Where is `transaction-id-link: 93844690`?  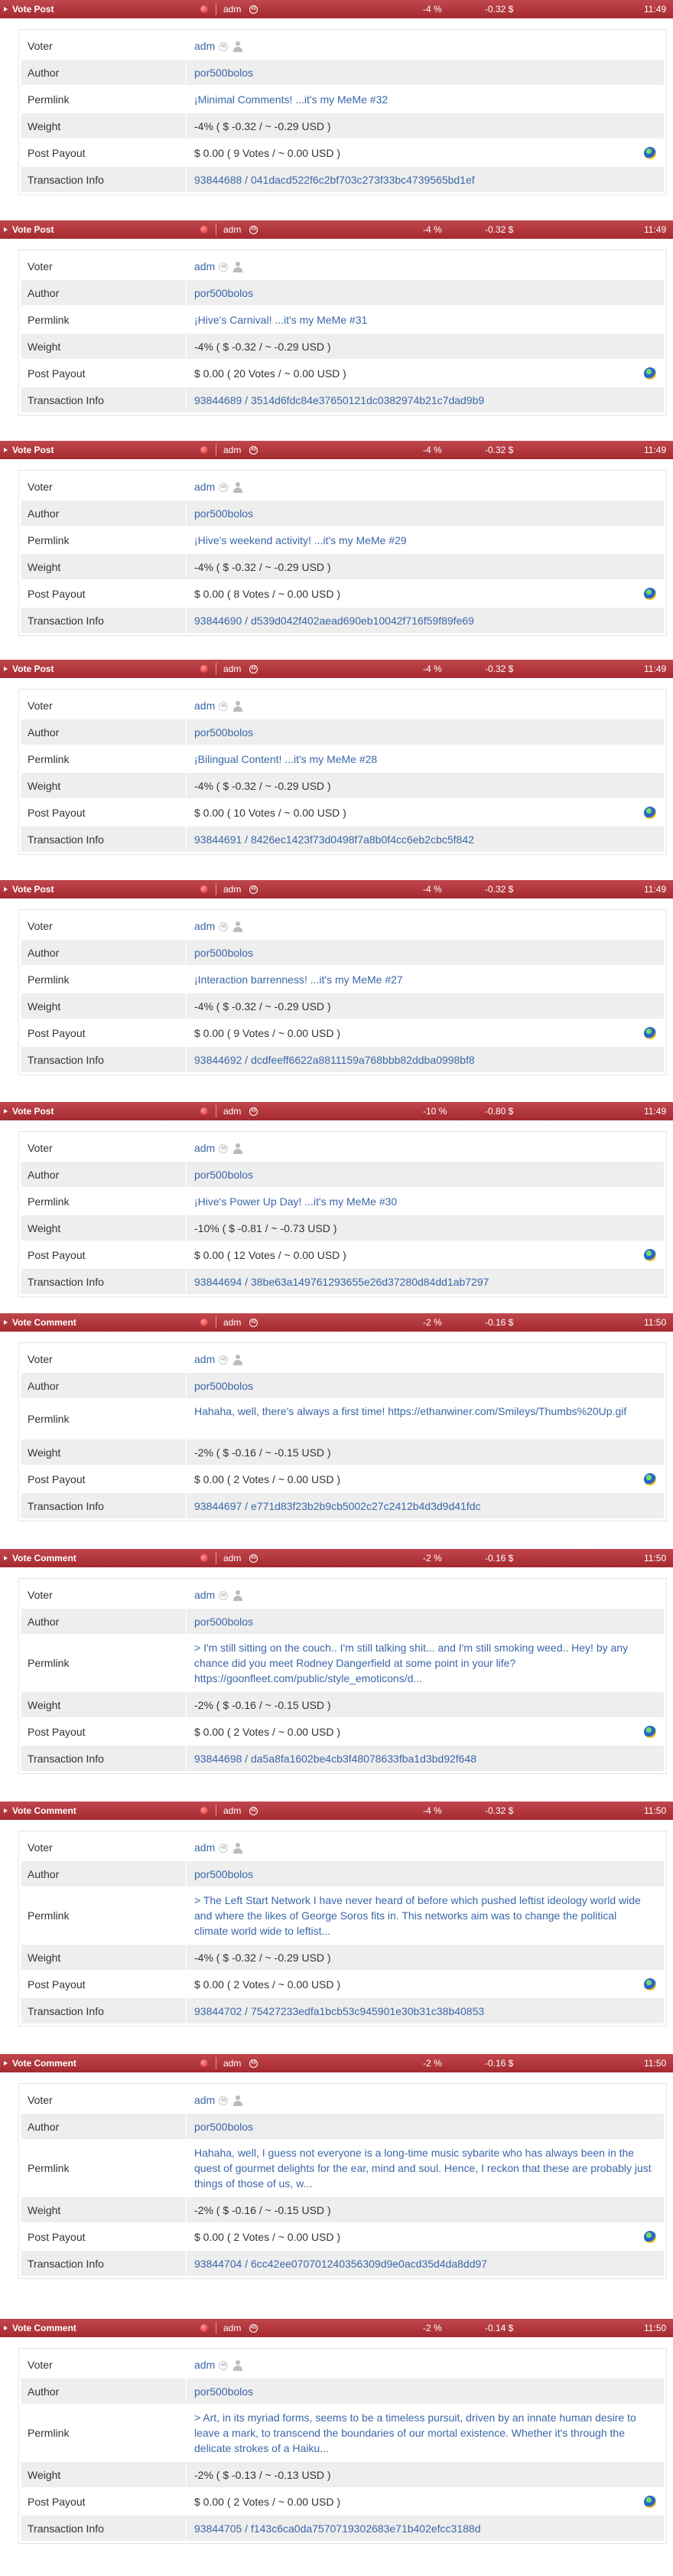 transaction-id-link: 93844690 is located at coordinates (218, 621).